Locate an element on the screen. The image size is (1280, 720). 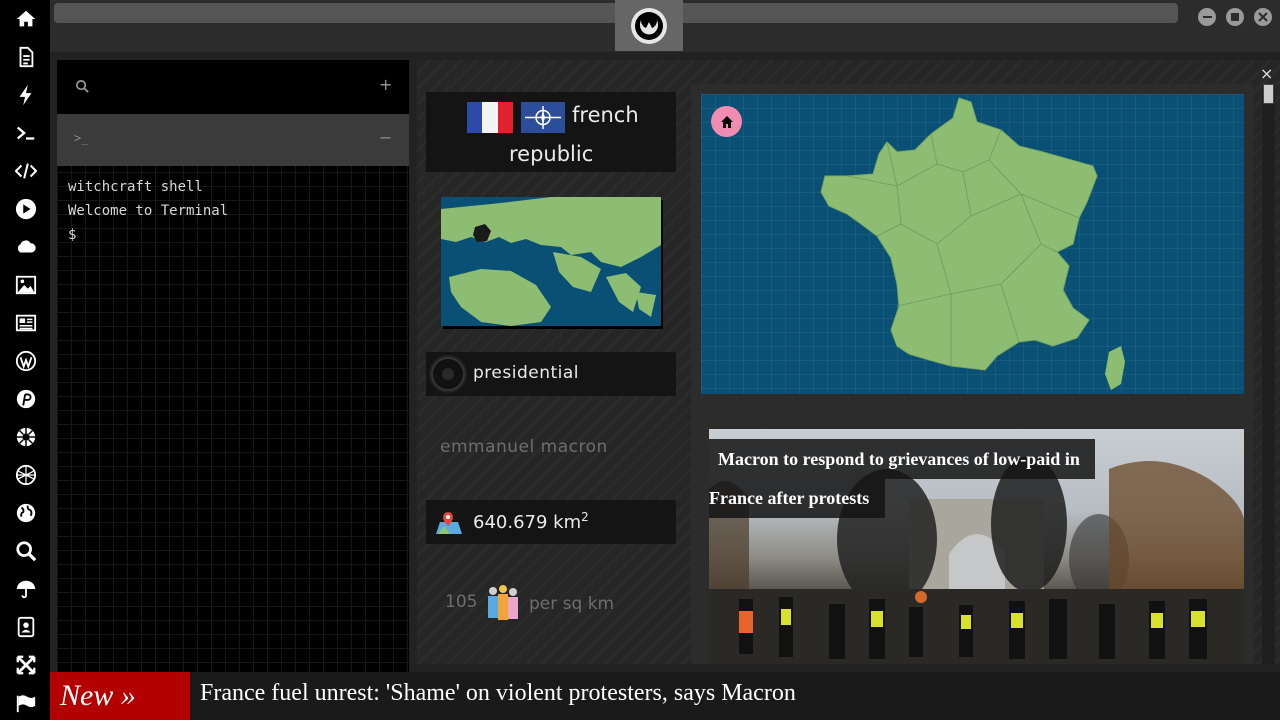
terminal-input-line: $ is located at coordinates (72, 235).